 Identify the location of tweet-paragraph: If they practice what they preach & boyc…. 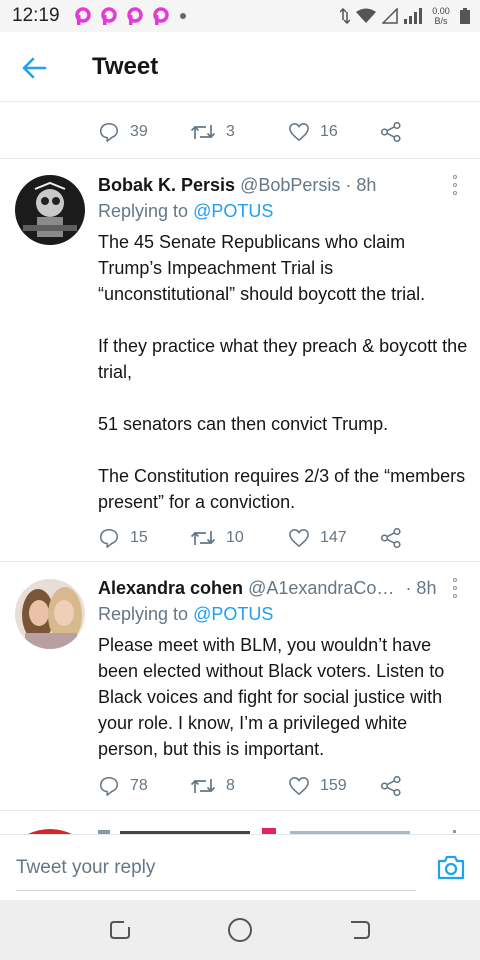
(283, 359).